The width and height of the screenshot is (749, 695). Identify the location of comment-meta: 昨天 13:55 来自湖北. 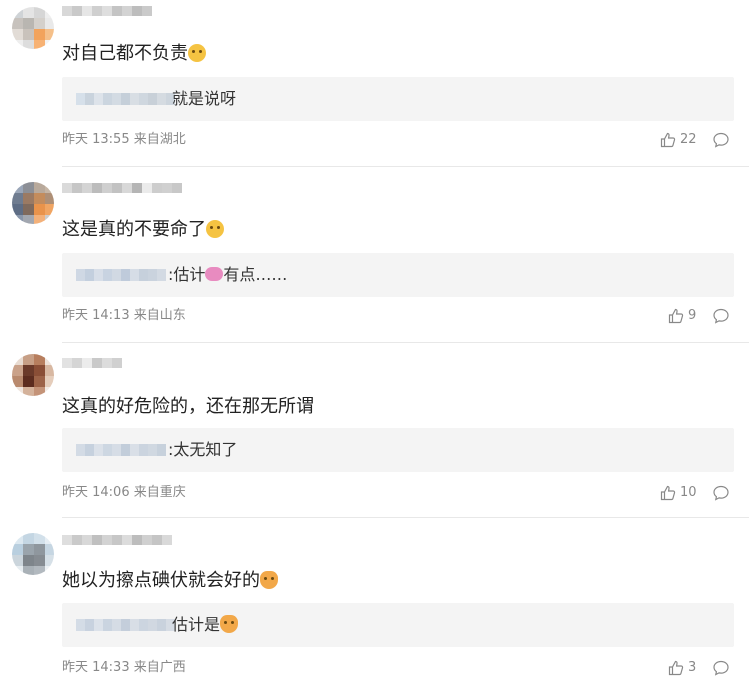
(124, 139).